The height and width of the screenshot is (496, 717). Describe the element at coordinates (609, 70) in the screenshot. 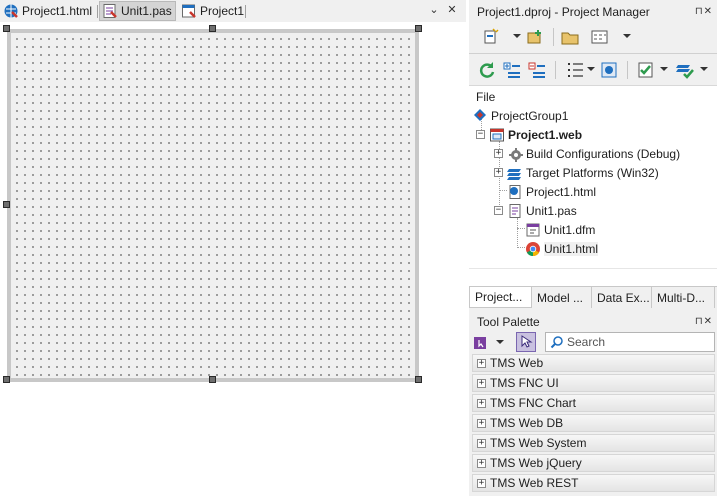

I see `deploy-icon` at that location.